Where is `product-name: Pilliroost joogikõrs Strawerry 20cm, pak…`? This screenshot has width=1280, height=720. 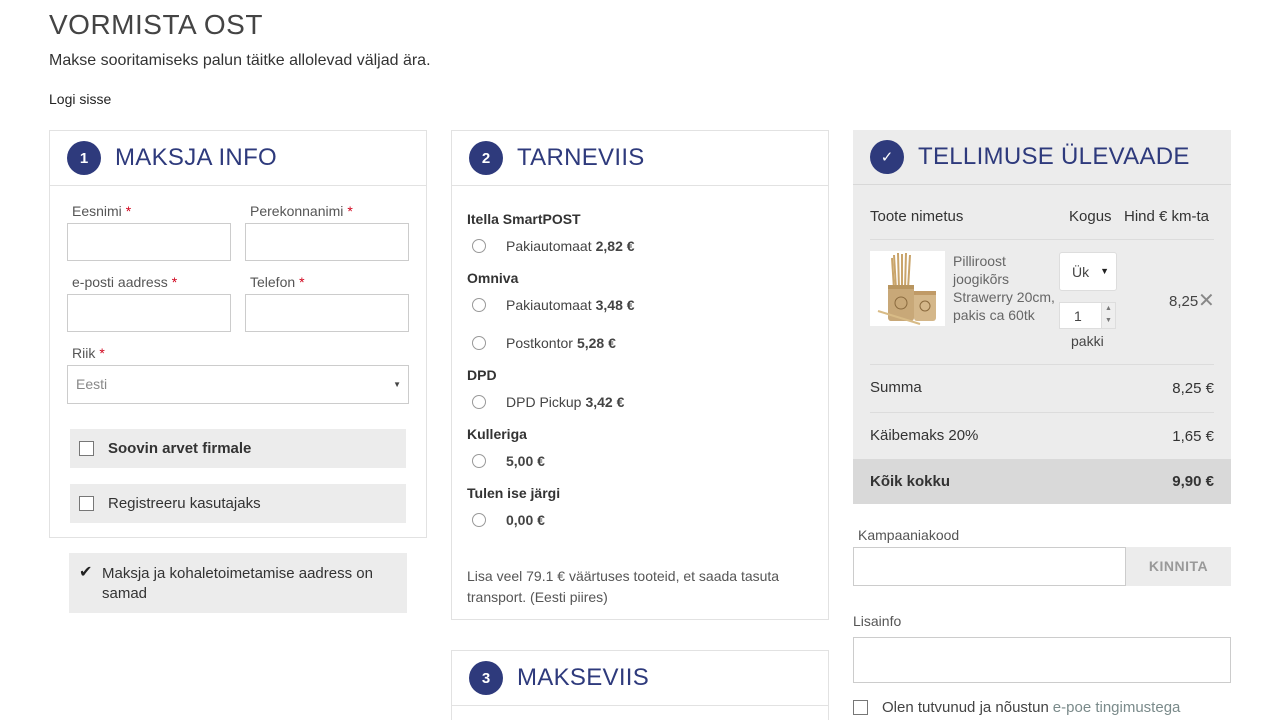 product-name: Pilliroost joogikõrs Strawerry 20cm, pak… is located at coordinates (1006, 288).